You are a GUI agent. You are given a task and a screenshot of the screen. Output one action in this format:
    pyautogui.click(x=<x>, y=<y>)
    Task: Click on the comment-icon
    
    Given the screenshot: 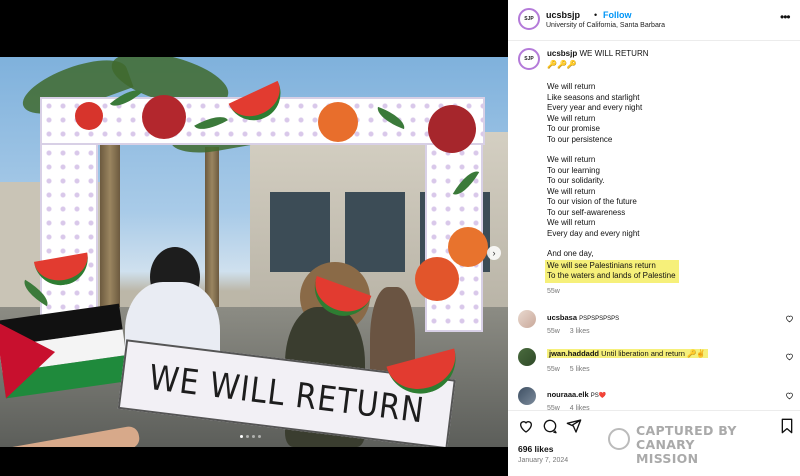 What is the action you would take?
    pyautogui.click(x=550, y=426)
    